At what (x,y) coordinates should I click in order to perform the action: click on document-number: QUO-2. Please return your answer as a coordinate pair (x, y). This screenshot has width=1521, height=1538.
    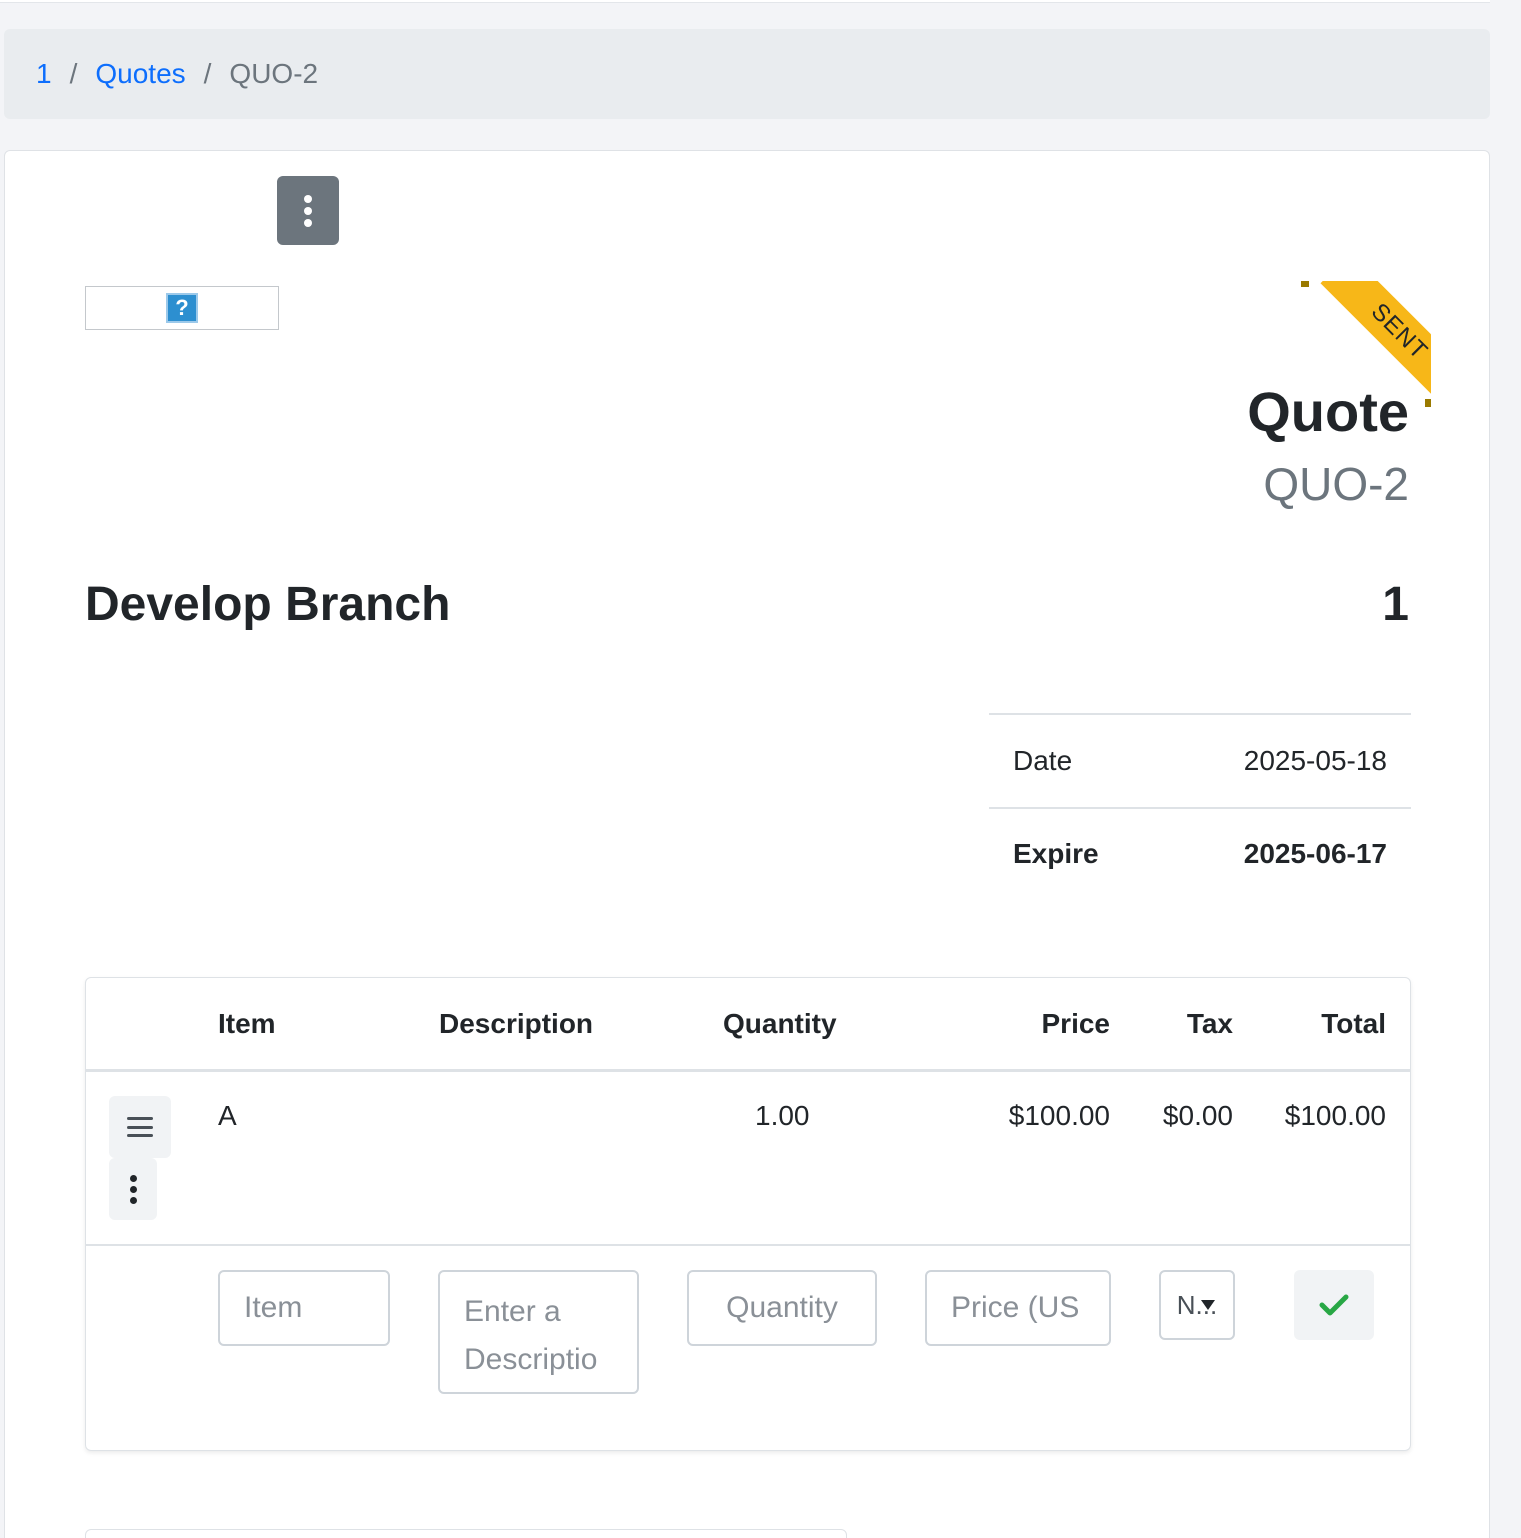
    Looking at the image, I should click on (1336, 484).